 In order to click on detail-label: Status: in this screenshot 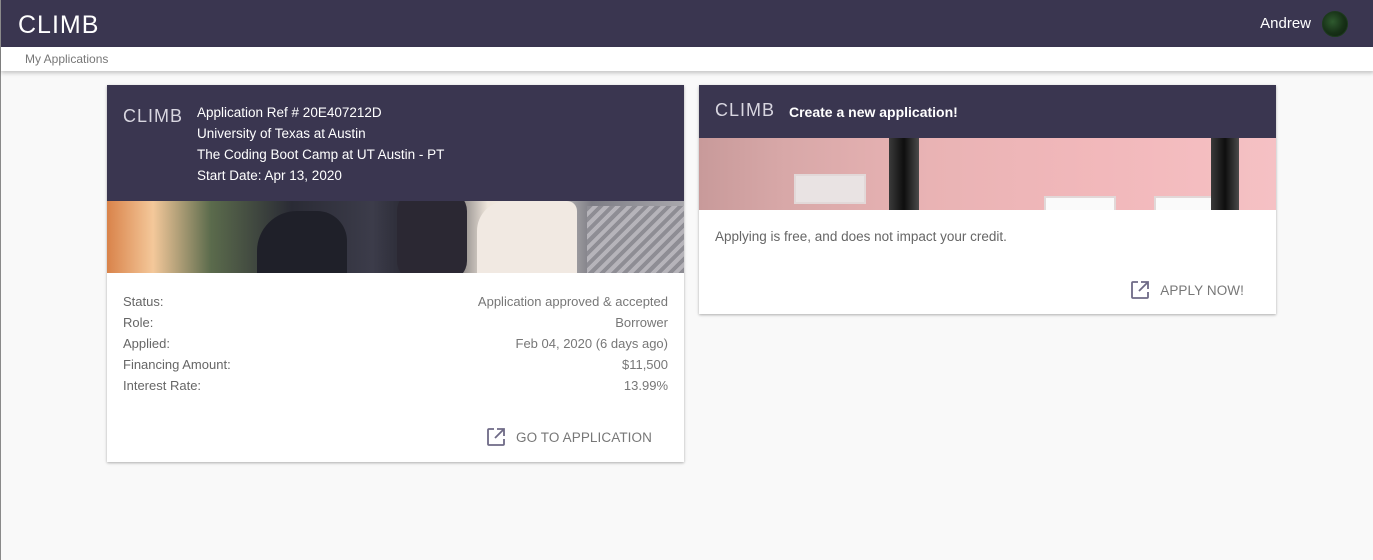, I will do `click(143, 301)`.